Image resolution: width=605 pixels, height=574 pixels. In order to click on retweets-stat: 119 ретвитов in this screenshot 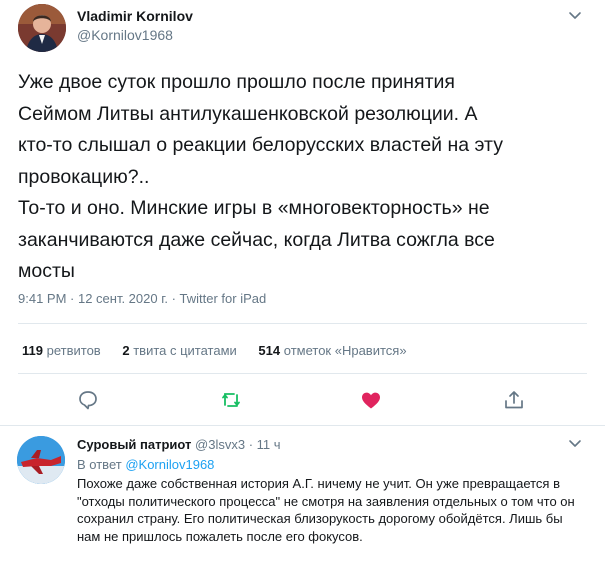, I will do `click(61, 350)`.